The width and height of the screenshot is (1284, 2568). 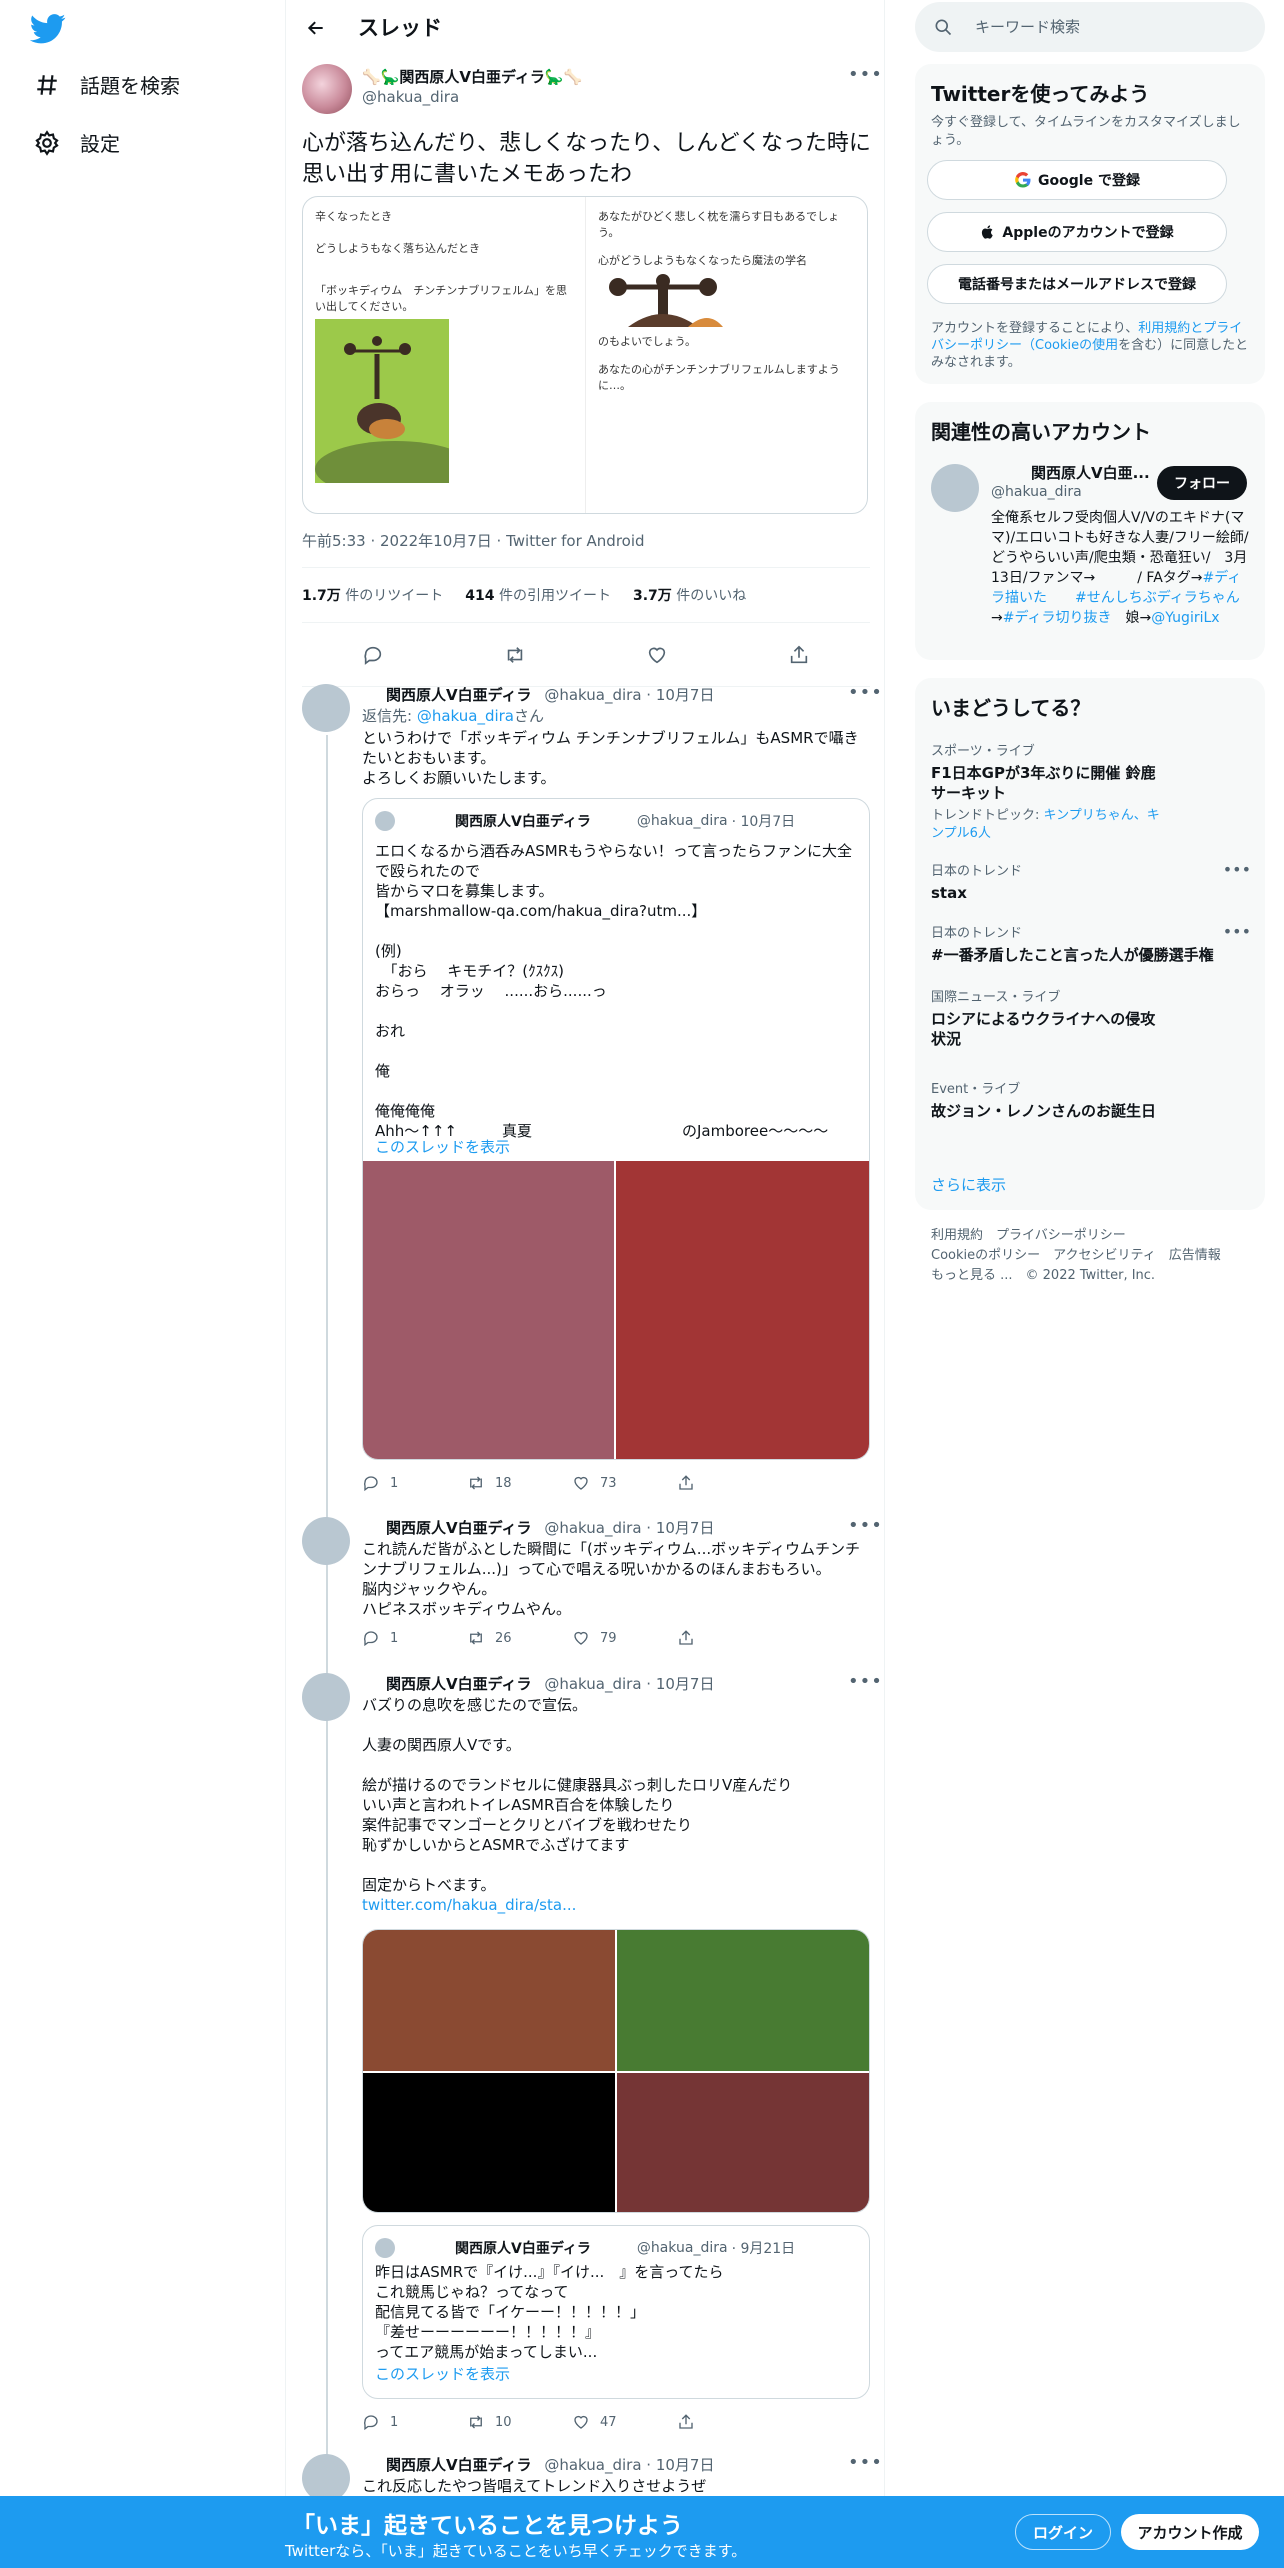 What do you see at coordinates (719, 224) in the screenshot?
I see `memo-line: あなたがひどく悲しく枕を濡らす日もあるでしょう。` at bounding box center [719, 224].